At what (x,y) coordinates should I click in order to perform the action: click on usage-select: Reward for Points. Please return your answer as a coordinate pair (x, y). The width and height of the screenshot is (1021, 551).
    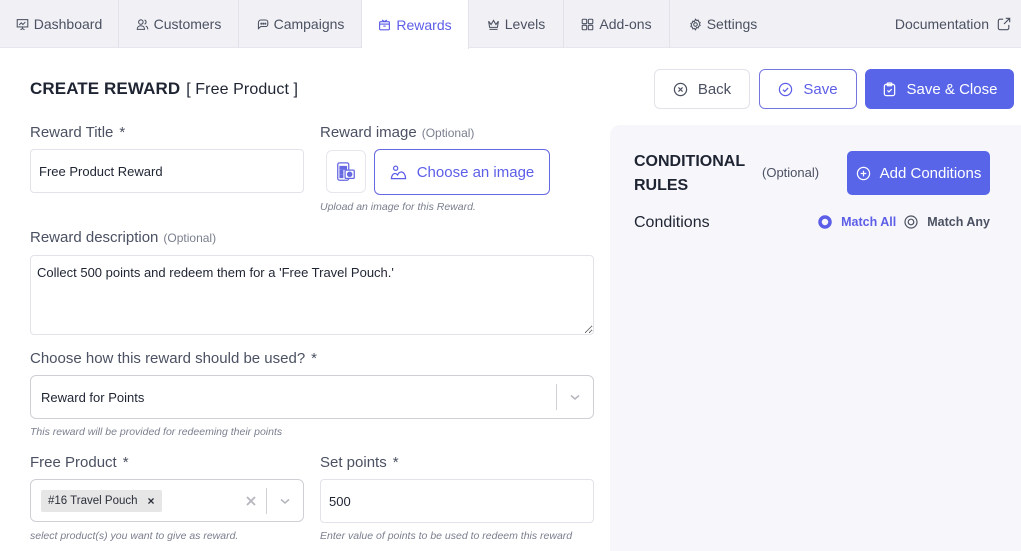
    Looking at the image, I should click on (312, 397).